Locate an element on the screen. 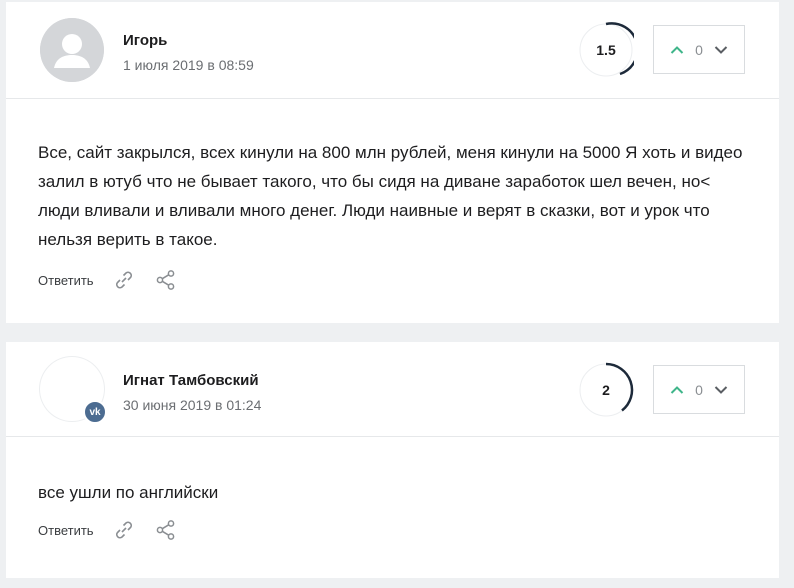  vk-icon: vk is located at coordinates (95, 412).